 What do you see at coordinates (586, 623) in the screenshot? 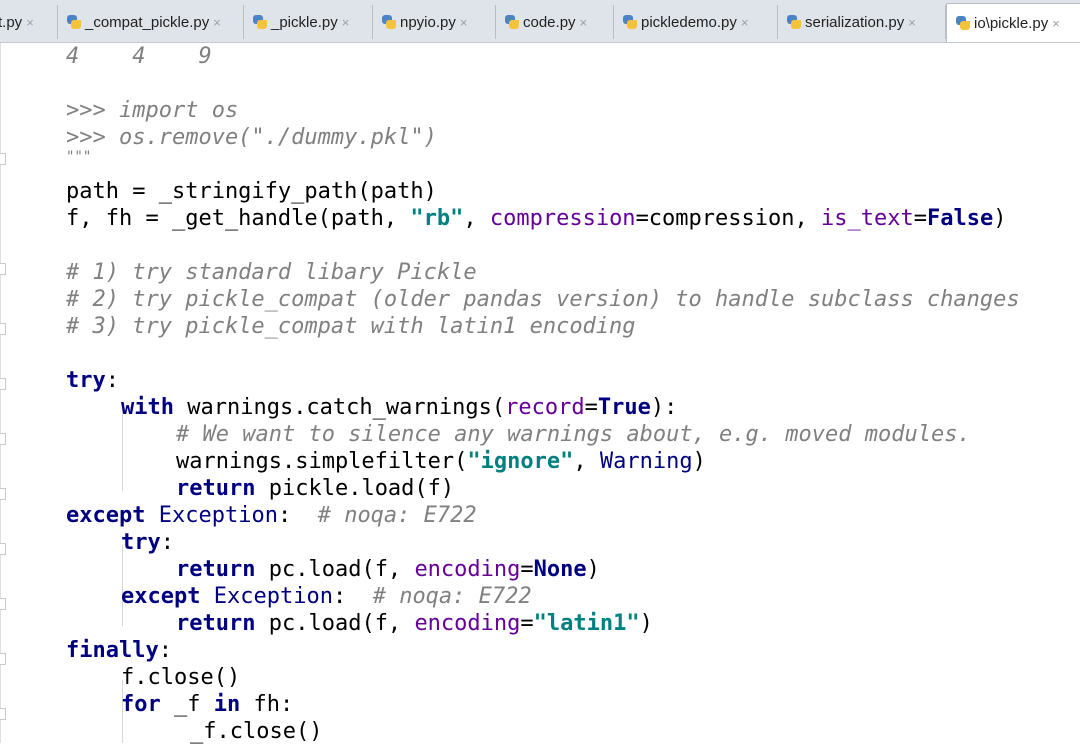
I see `string-token: "latin1"` at bounding box center [586, 623].